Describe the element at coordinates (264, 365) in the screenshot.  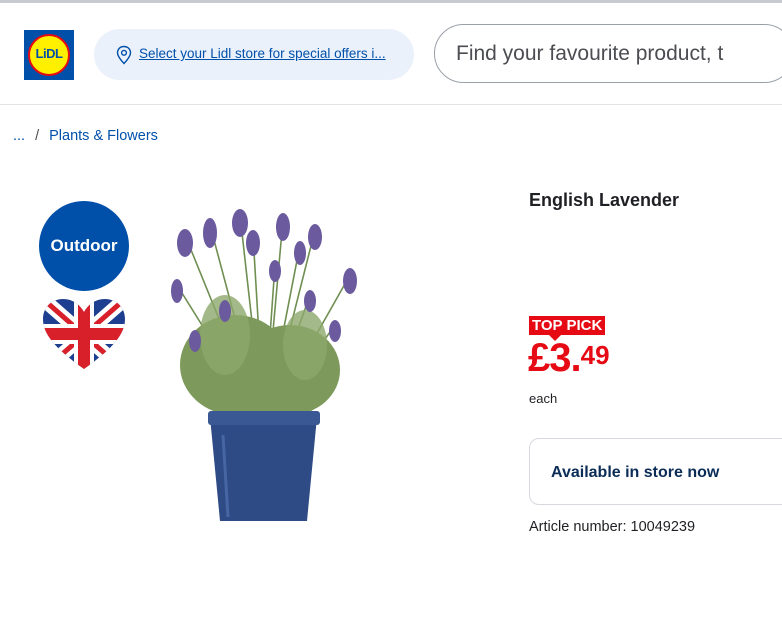
I see `product-image-lavender` at that location.